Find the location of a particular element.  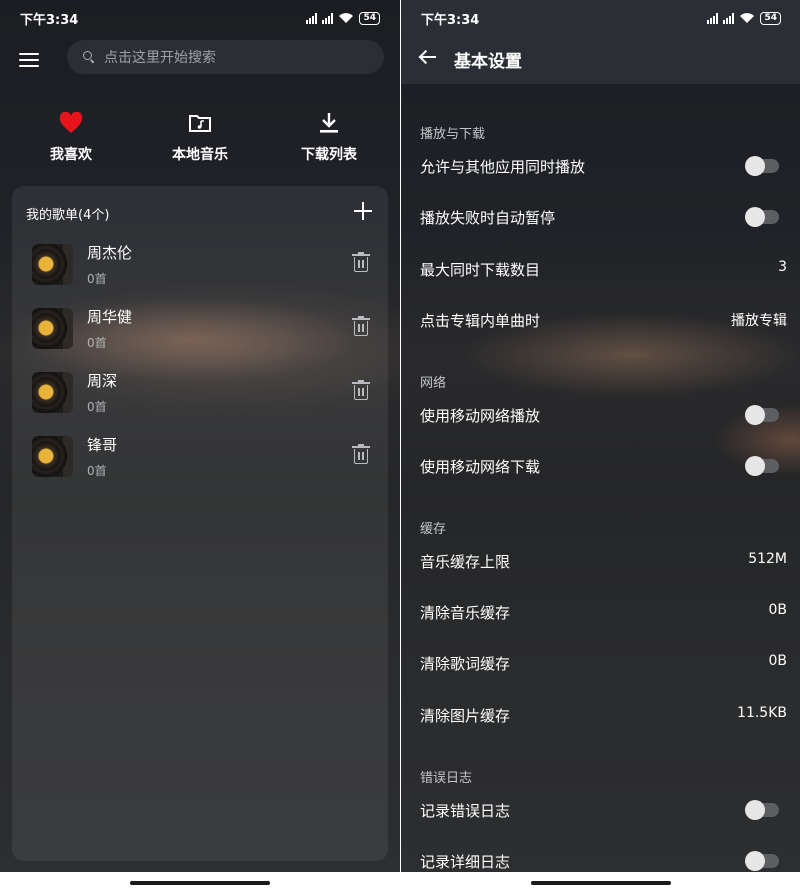

setting-value: 3 is located at coordinates (782, 267).